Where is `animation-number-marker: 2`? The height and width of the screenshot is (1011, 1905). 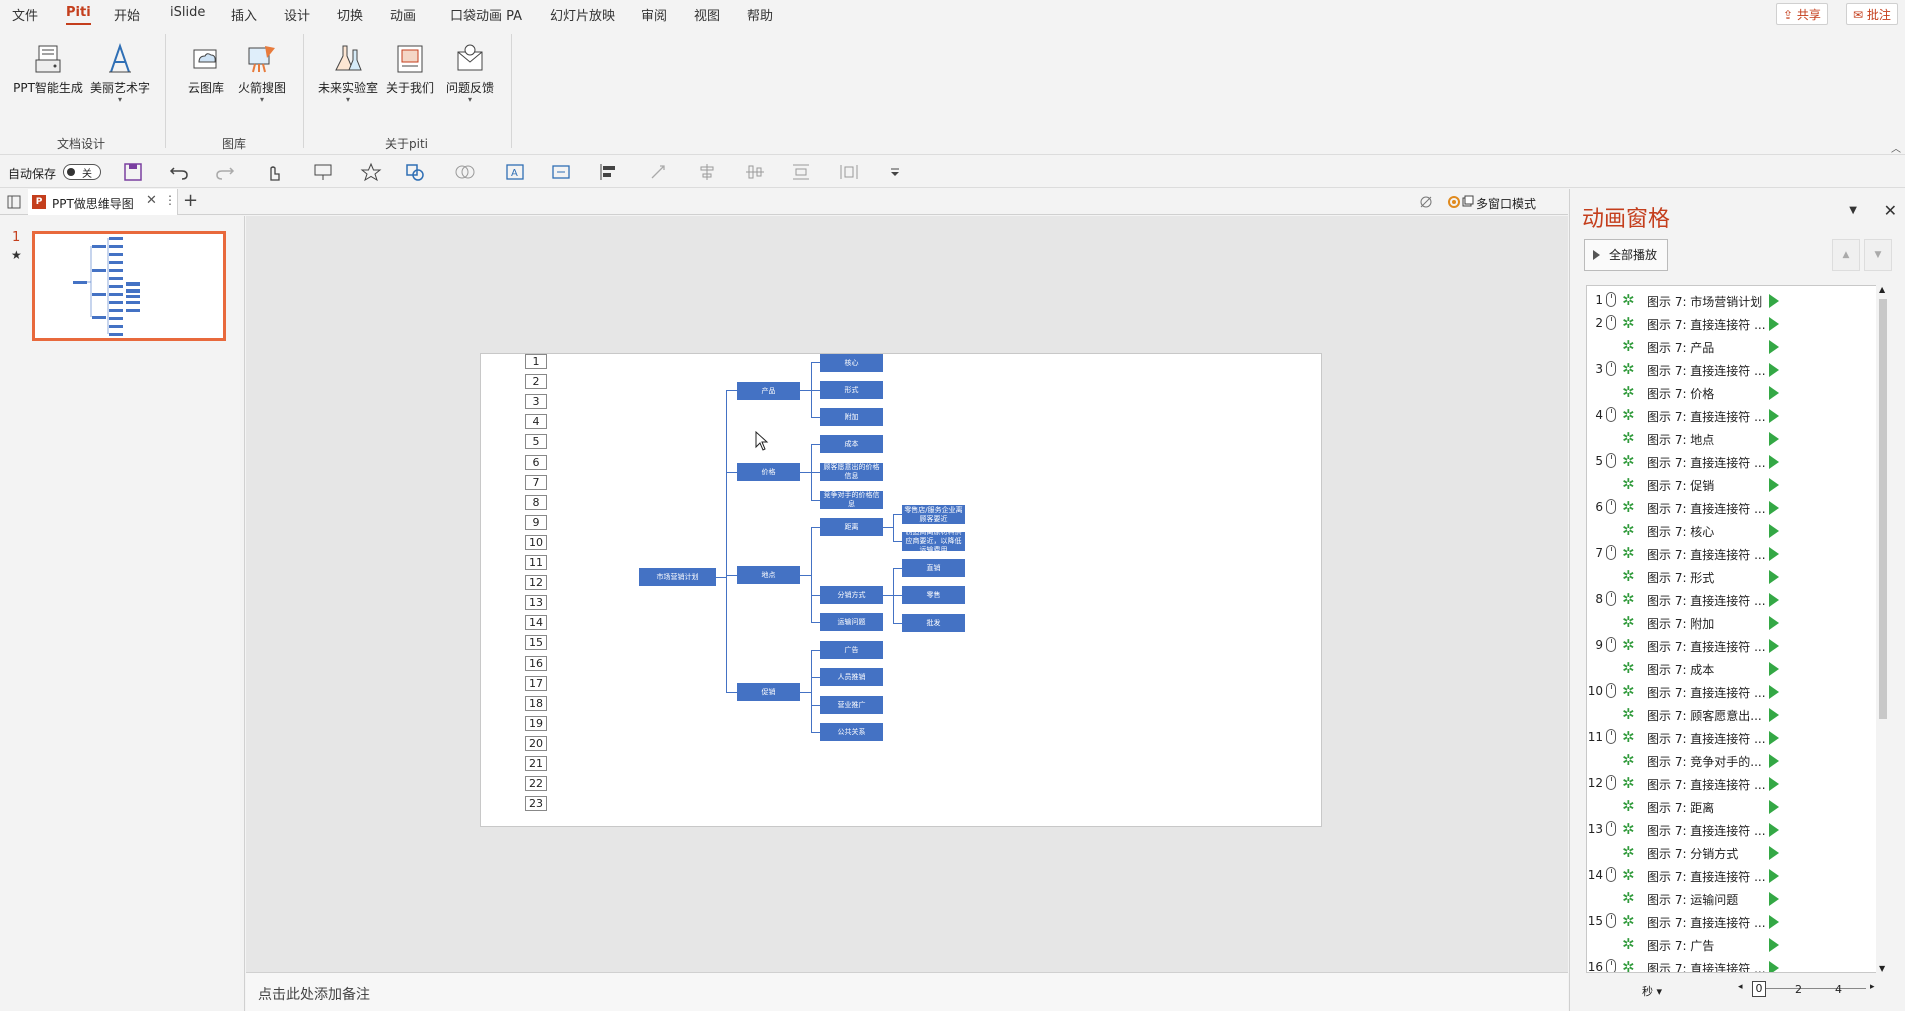
animation-number-marker: 2 is located at coordinates (536, 382).